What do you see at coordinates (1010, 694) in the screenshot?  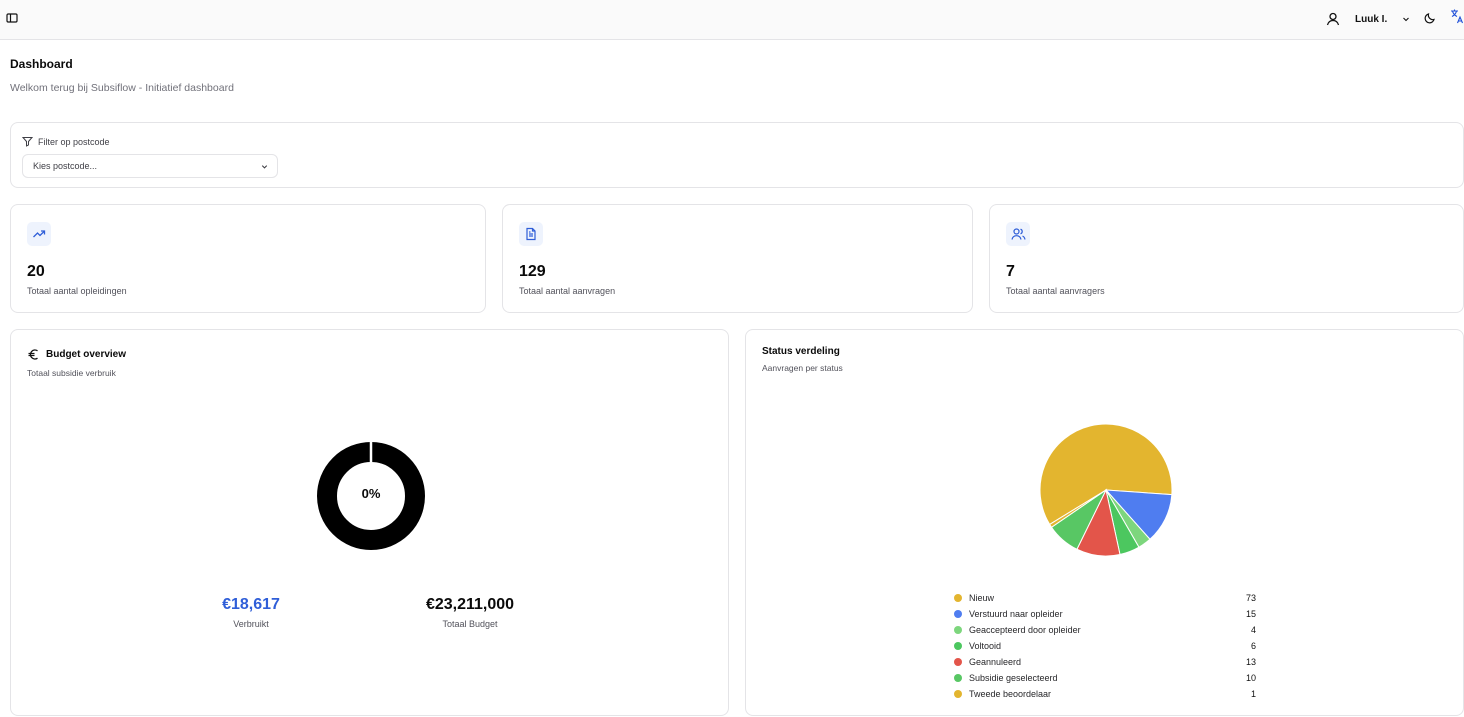 I see `legend-label: Tweede beoordelaar` at bounding box center [1010, 694].